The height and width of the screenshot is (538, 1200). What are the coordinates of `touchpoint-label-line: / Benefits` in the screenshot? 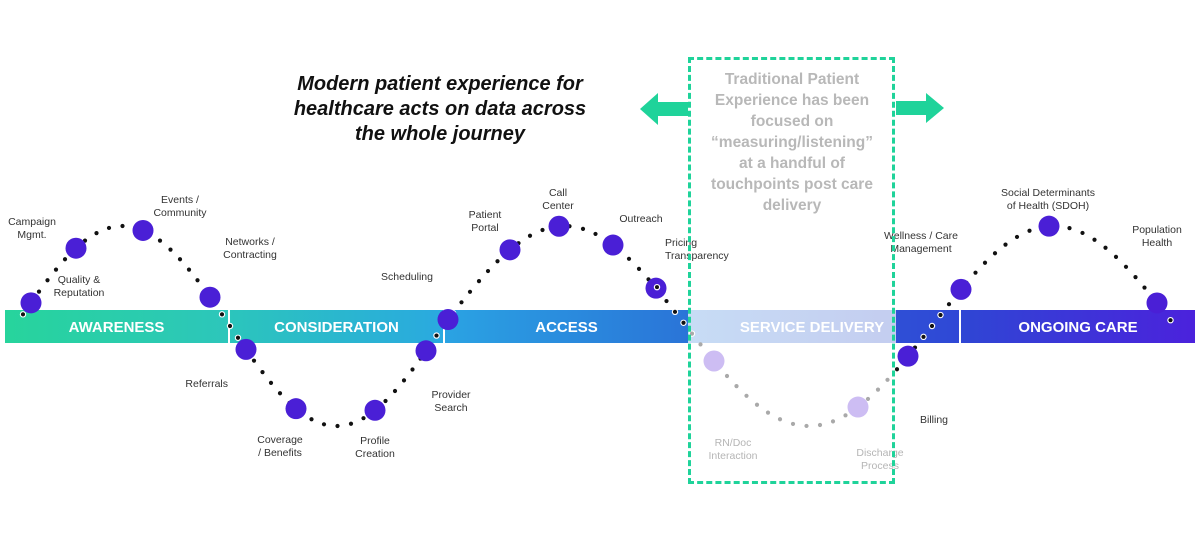 It's located at (280, 453).